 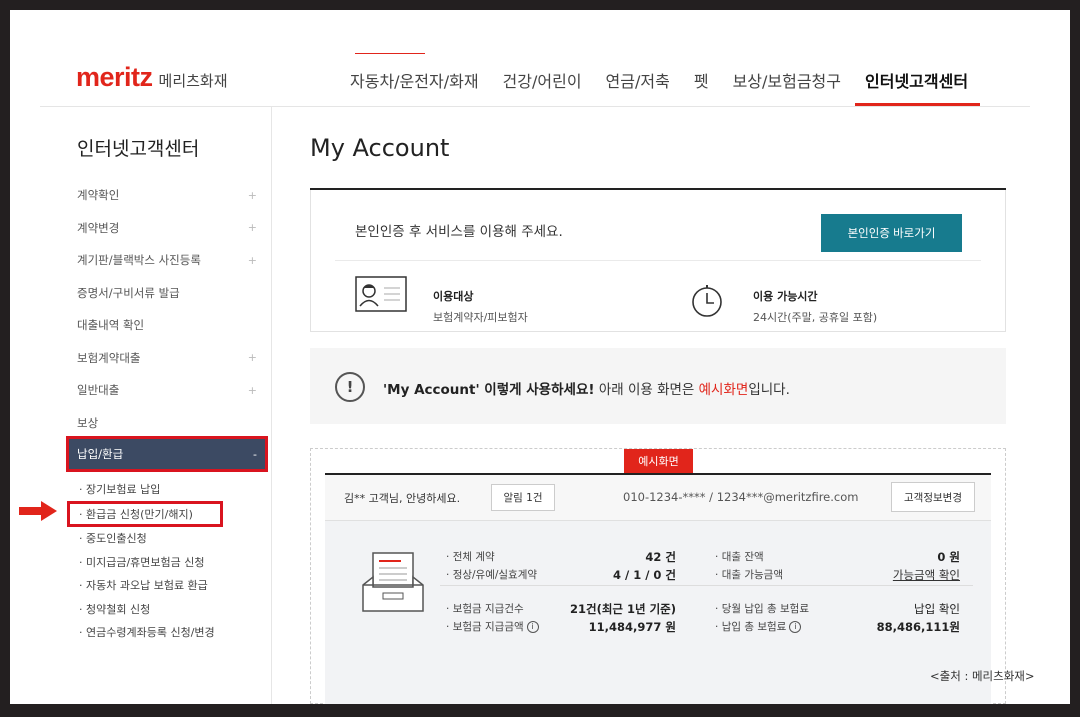 What do you see at coordinates (98, 390) in the screenshot?
I see `sidebar-item-label: 일반대출` at bounding box center [98, 390].